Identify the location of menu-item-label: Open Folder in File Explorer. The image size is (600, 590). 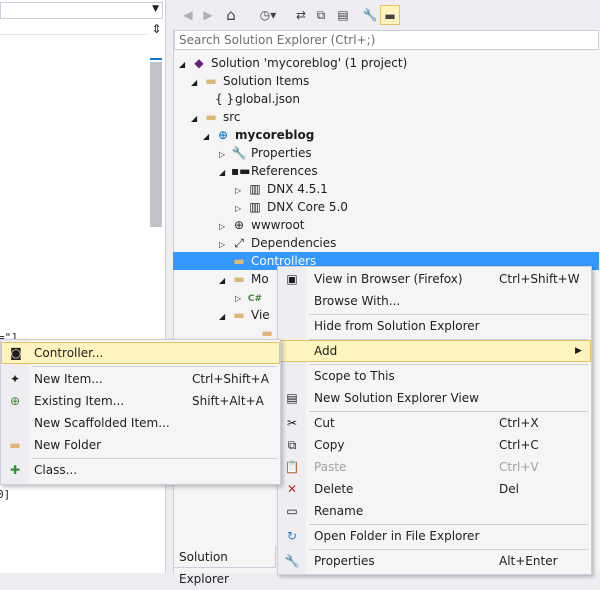
(397, 536).